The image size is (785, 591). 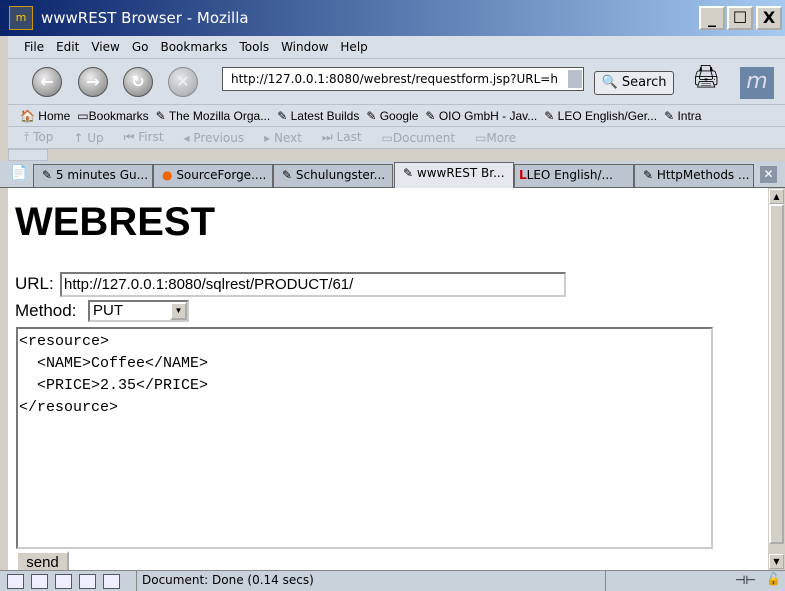 I want to click on menu-bookmarks: Bookmarks, so click(x=193, y=47).